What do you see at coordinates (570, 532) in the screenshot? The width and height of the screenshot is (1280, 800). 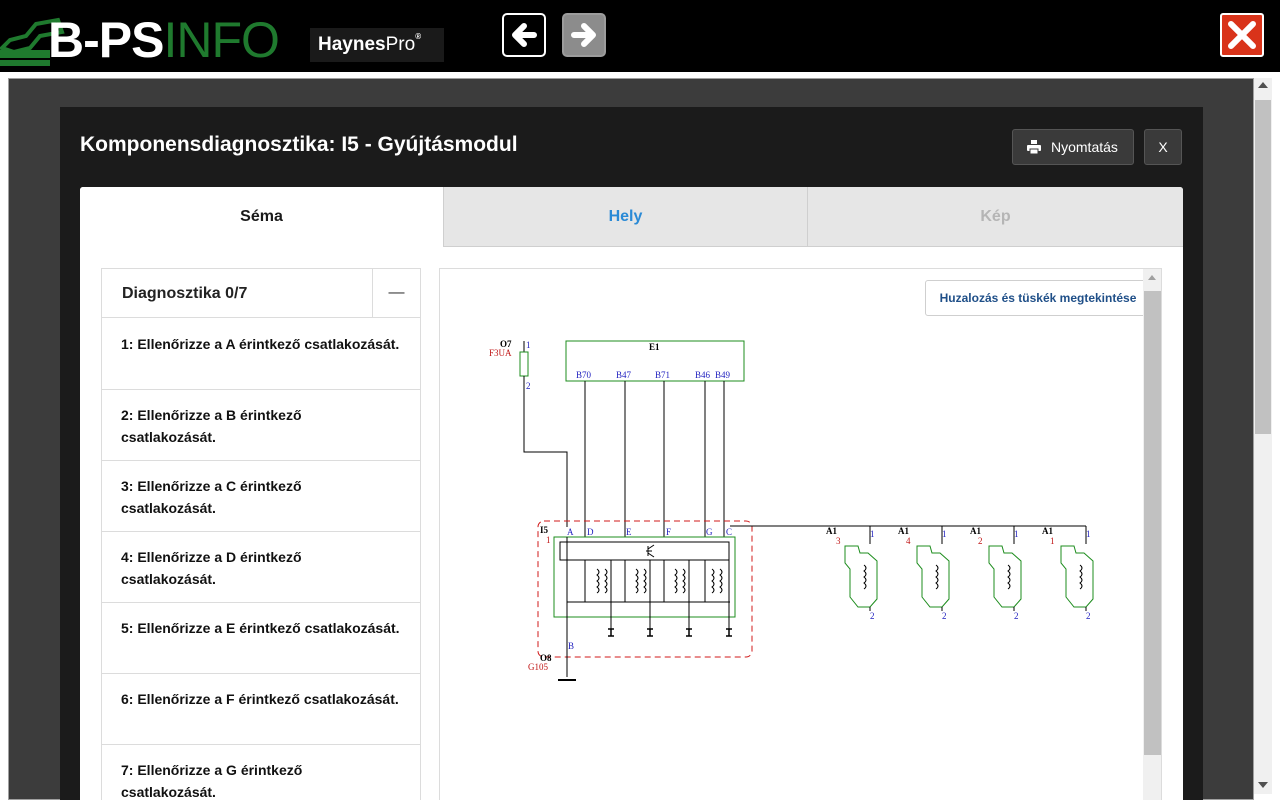 I see `module-pin: A` at bounding box center [570, 532].